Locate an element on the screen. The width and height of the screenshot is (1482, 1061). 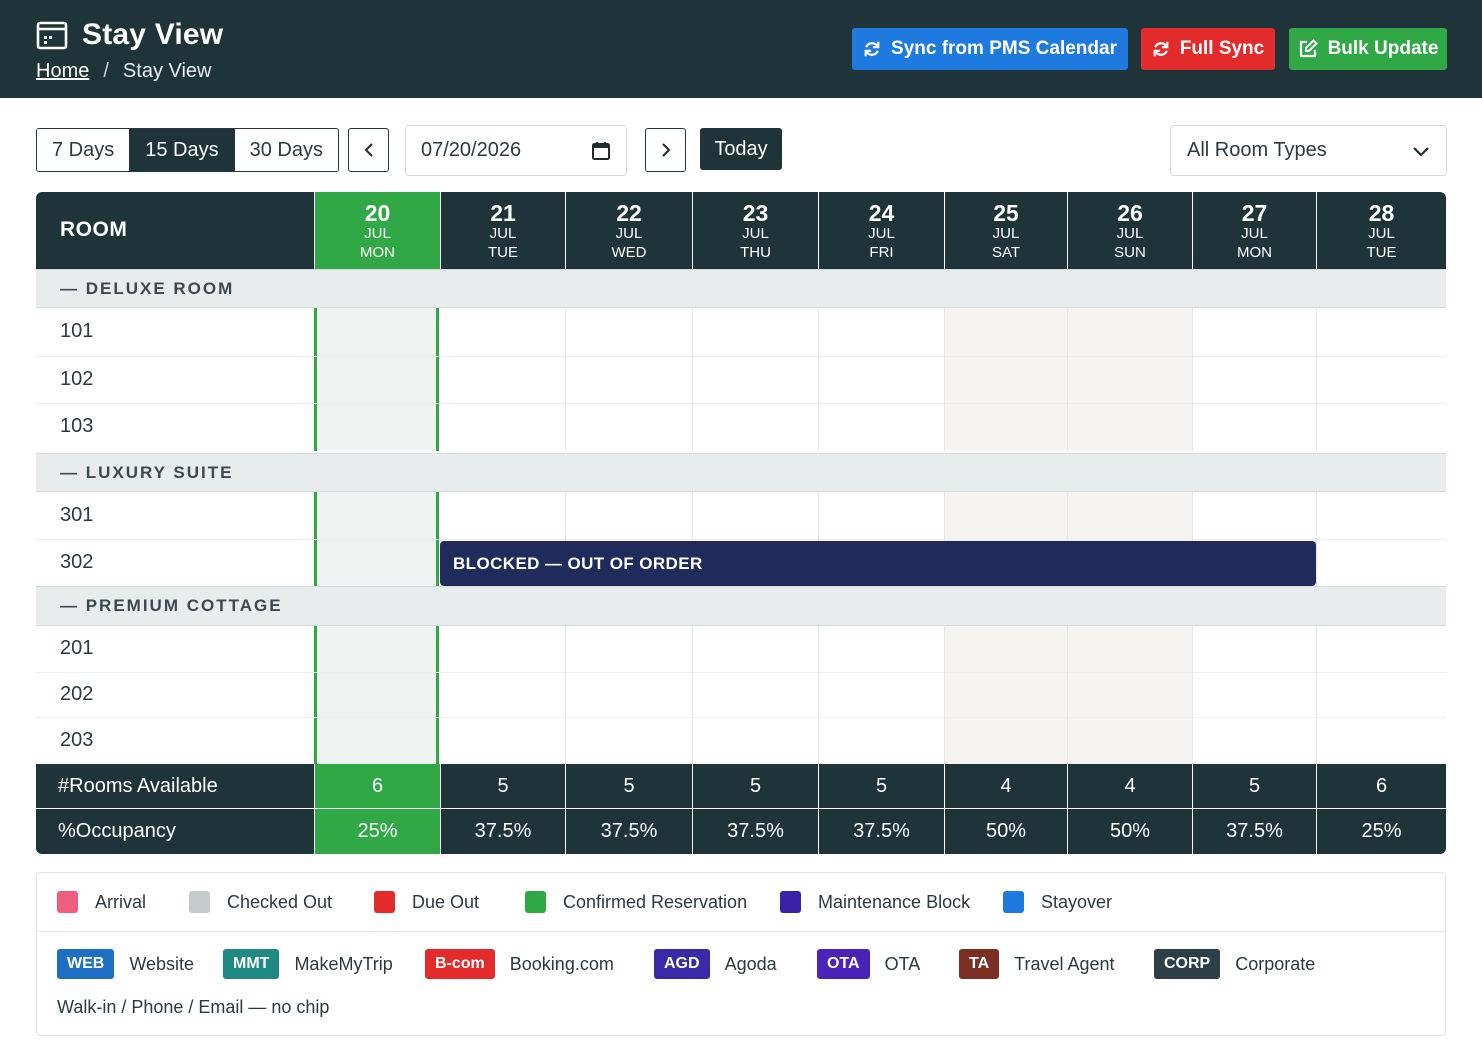
date-column-header: 24 JUL FRI is located at coordinates (881, 230).